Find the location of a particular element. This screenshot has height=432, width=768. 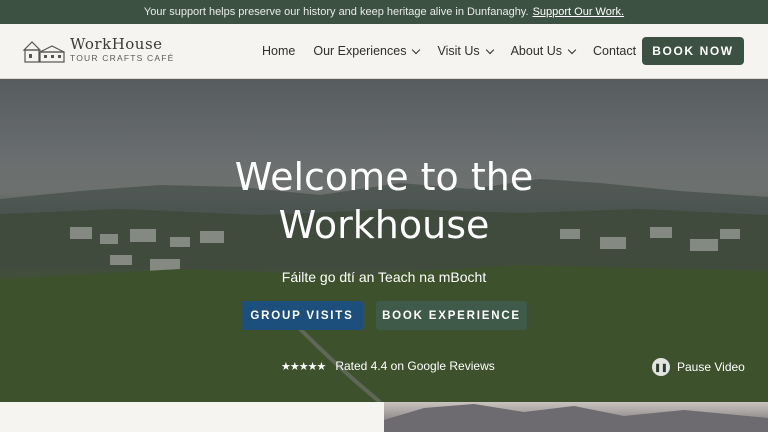

pause-icon: ❚❚ is located at coordinates (661, 367).